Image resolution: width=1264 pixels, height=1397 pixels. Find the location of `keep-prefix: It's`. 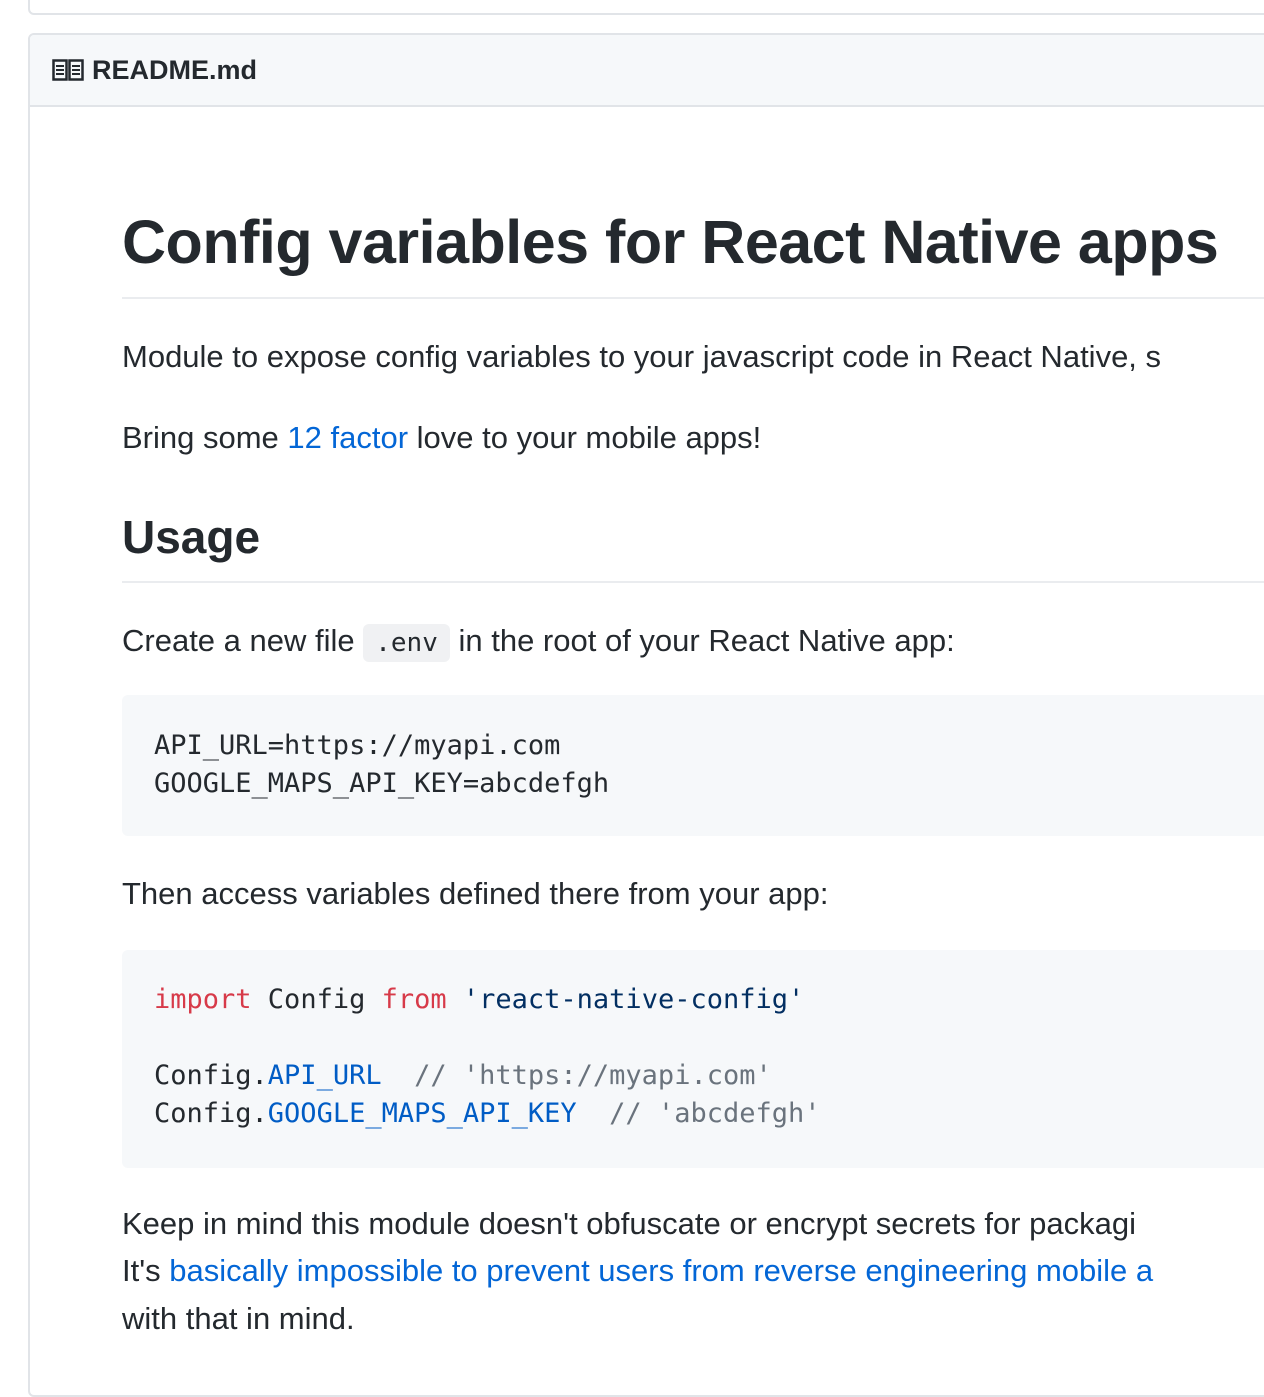

keep-prefix: It's is located at coordinates (146, 1270).